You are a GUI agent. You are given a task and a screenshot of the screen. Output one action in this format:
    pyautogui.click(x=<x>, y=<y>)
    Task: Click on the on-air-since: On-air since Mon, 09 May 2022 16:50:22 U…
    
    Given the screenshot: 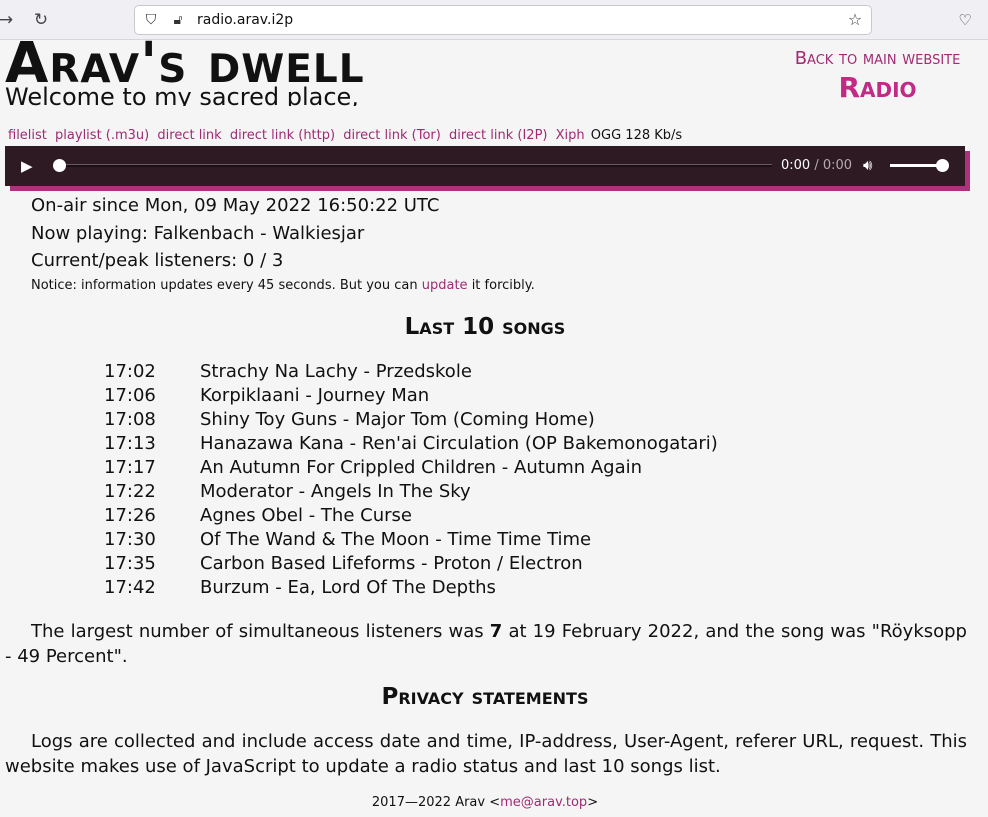 What is the action you would take?
    pyautogui.click(x=235, y=205)
    